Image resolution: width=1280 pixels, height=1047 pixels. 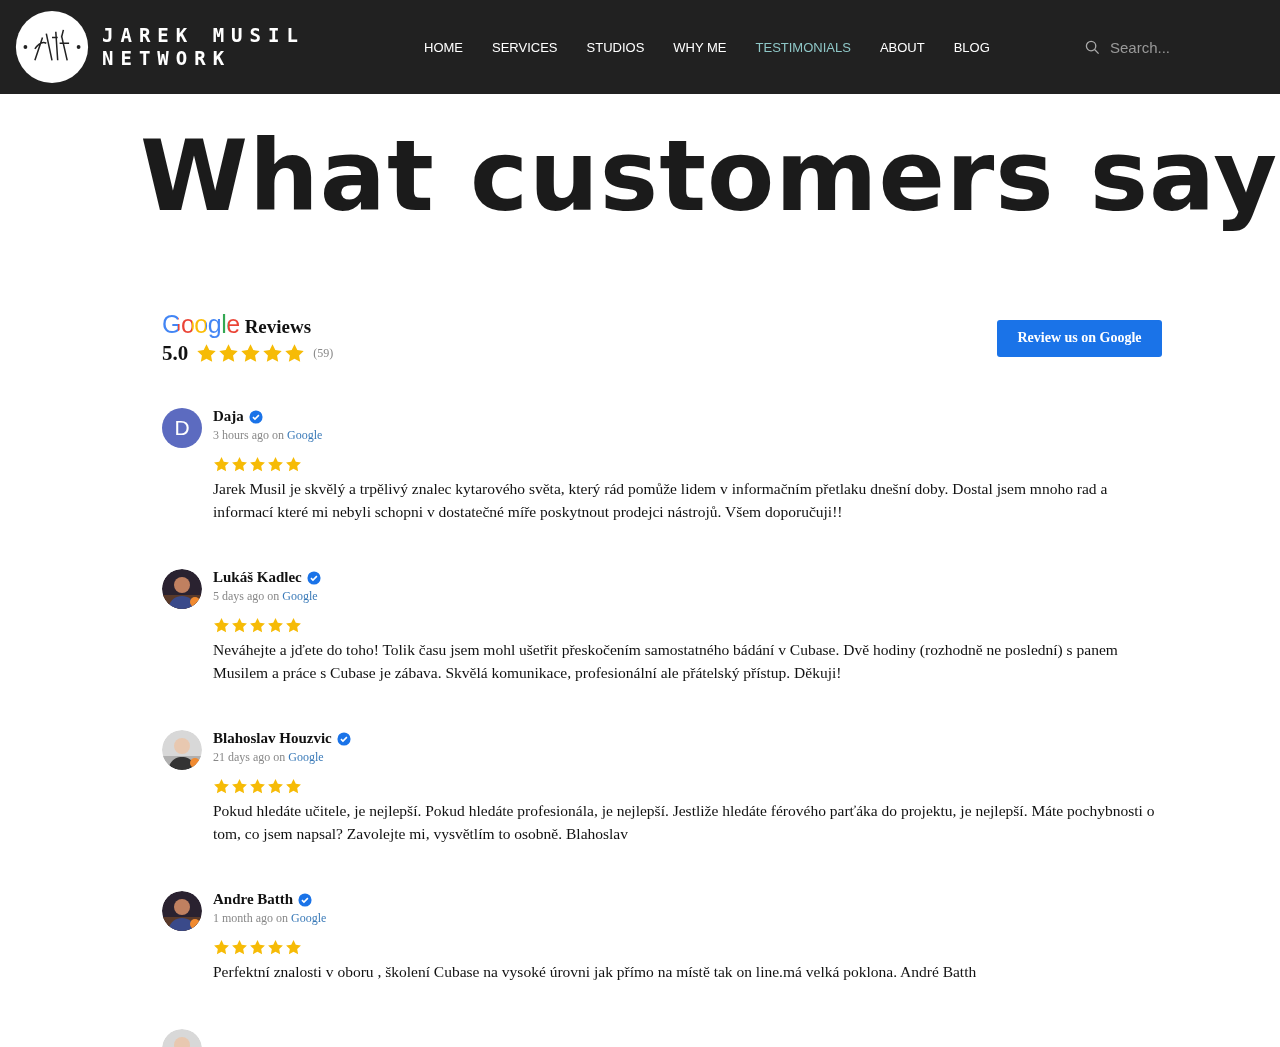 What do you see at coordinates (525, 47) in the screenshot?
I see `nav-link: SERVICES` at bounding box center [525, 47].